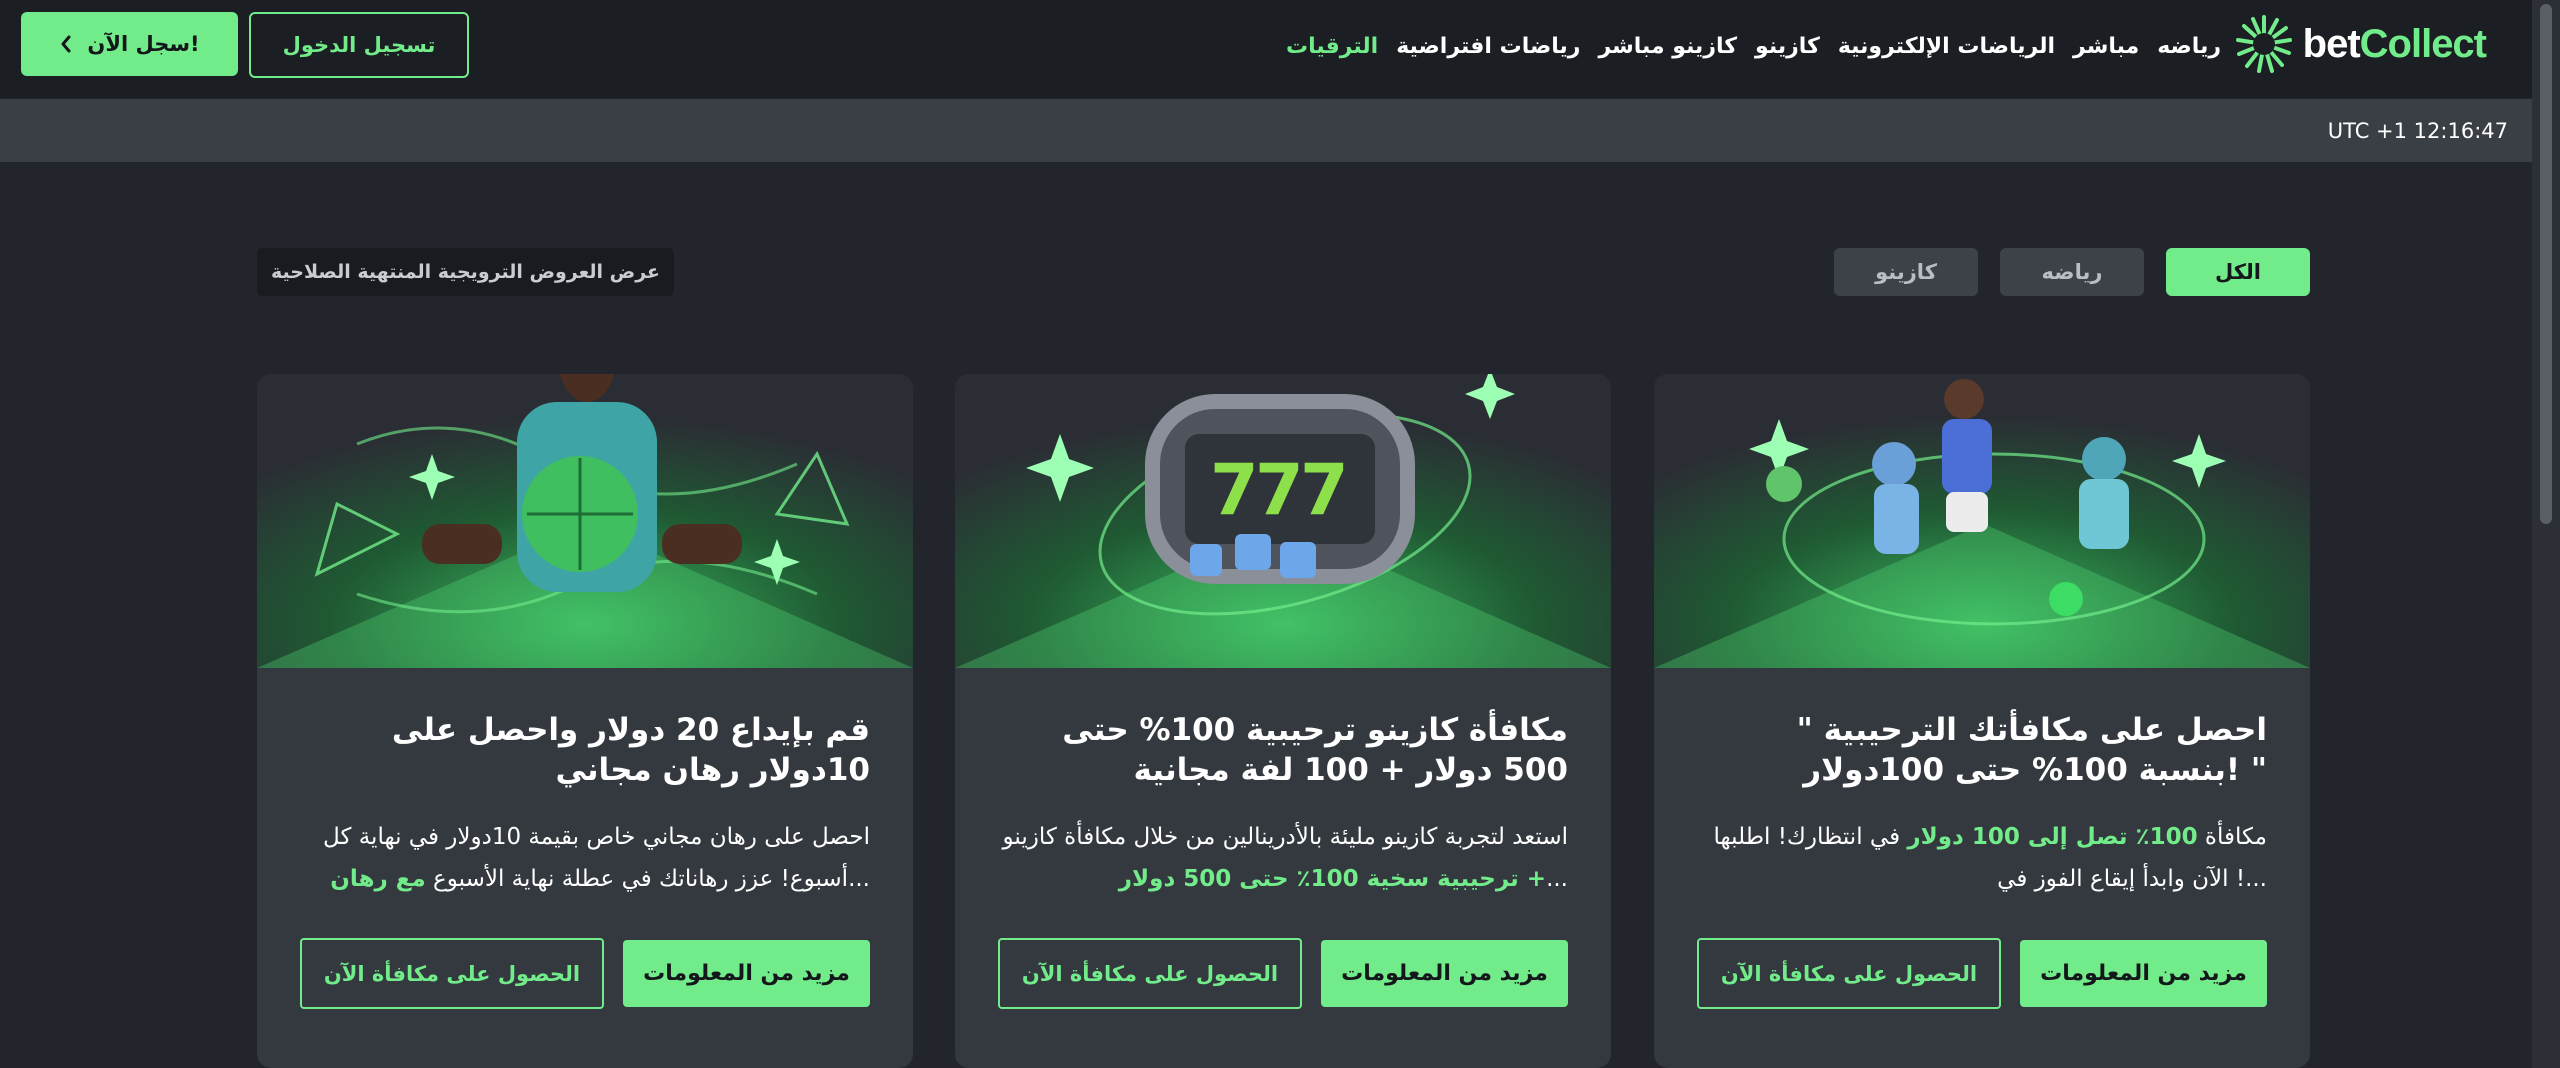 The height and width of the screenshot is (1068, 2560). I want to click on promo-desc-highlight: ترحيبية سخية 100٪ حتى 500 دولار +, so click(1332, 879).